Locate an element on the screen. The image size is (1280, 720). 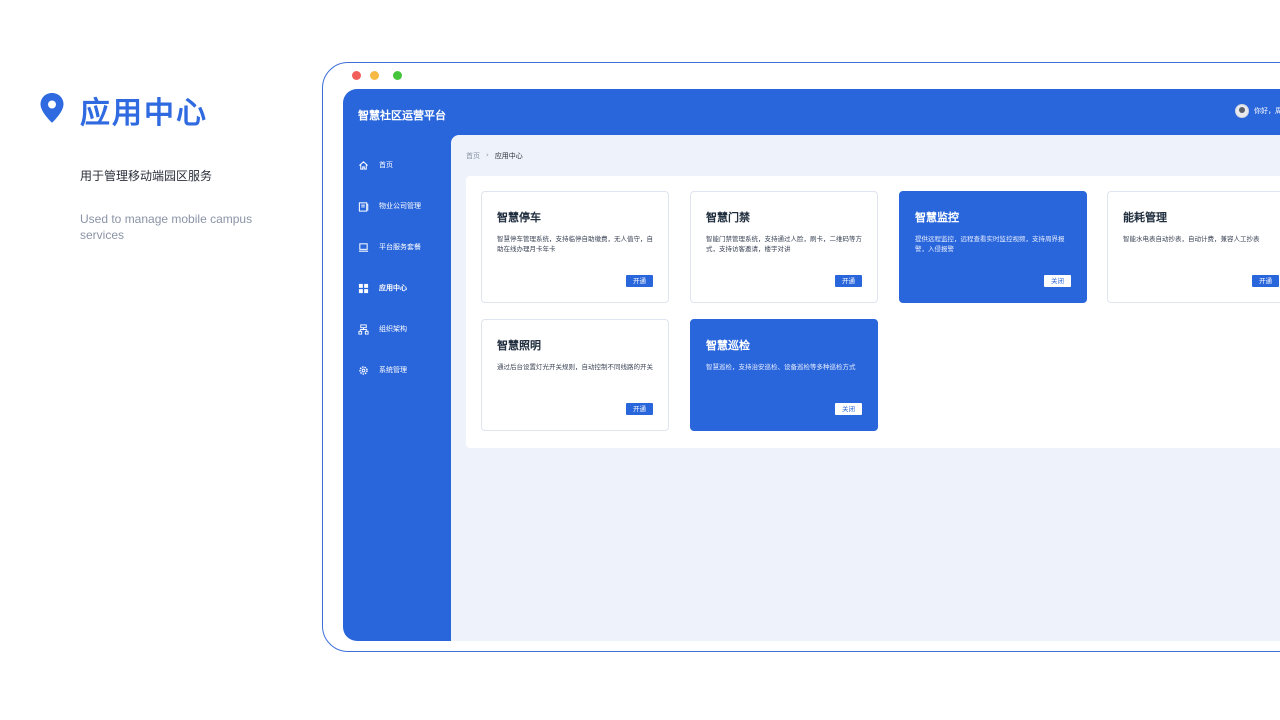
company-icon is located at coordinates (363, 206).